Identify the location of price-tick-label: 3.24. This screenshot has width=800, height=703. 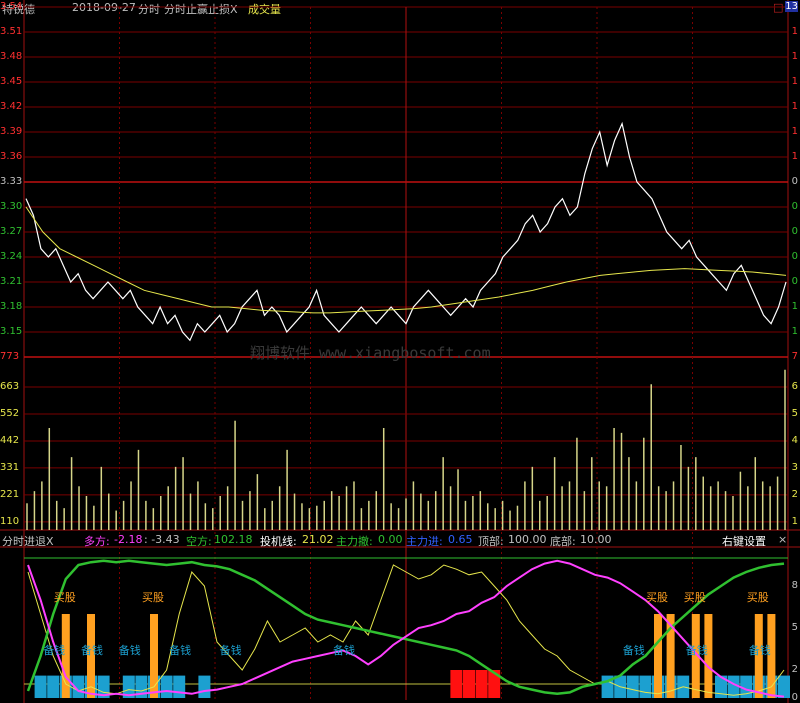
(11, 256).